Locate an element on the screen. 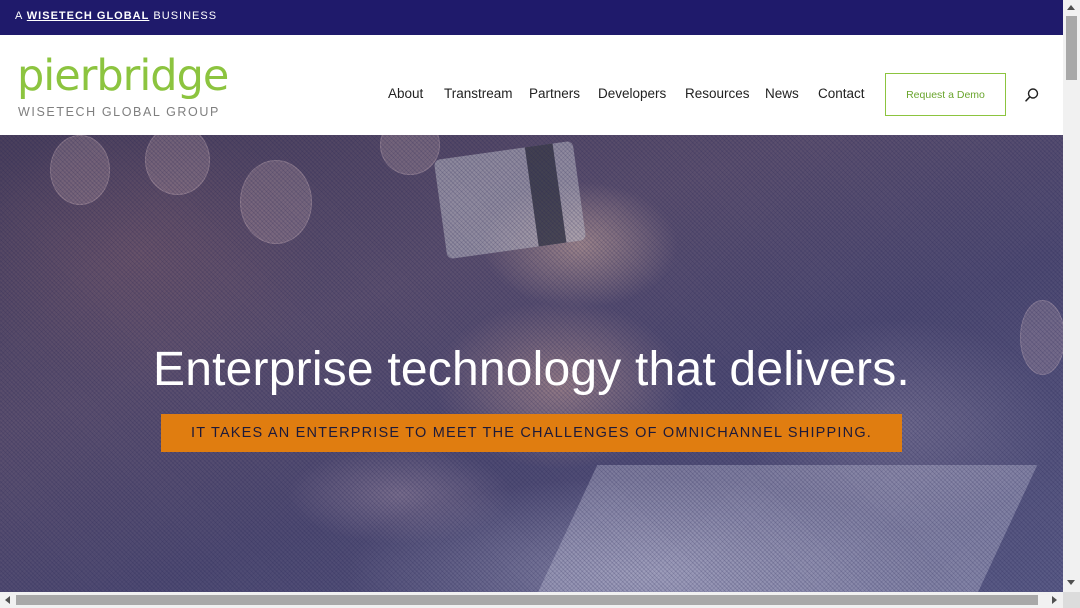 This screenshot has height=608, width=1080. horizontal-scrollbar is located at coordinates (531, 600).